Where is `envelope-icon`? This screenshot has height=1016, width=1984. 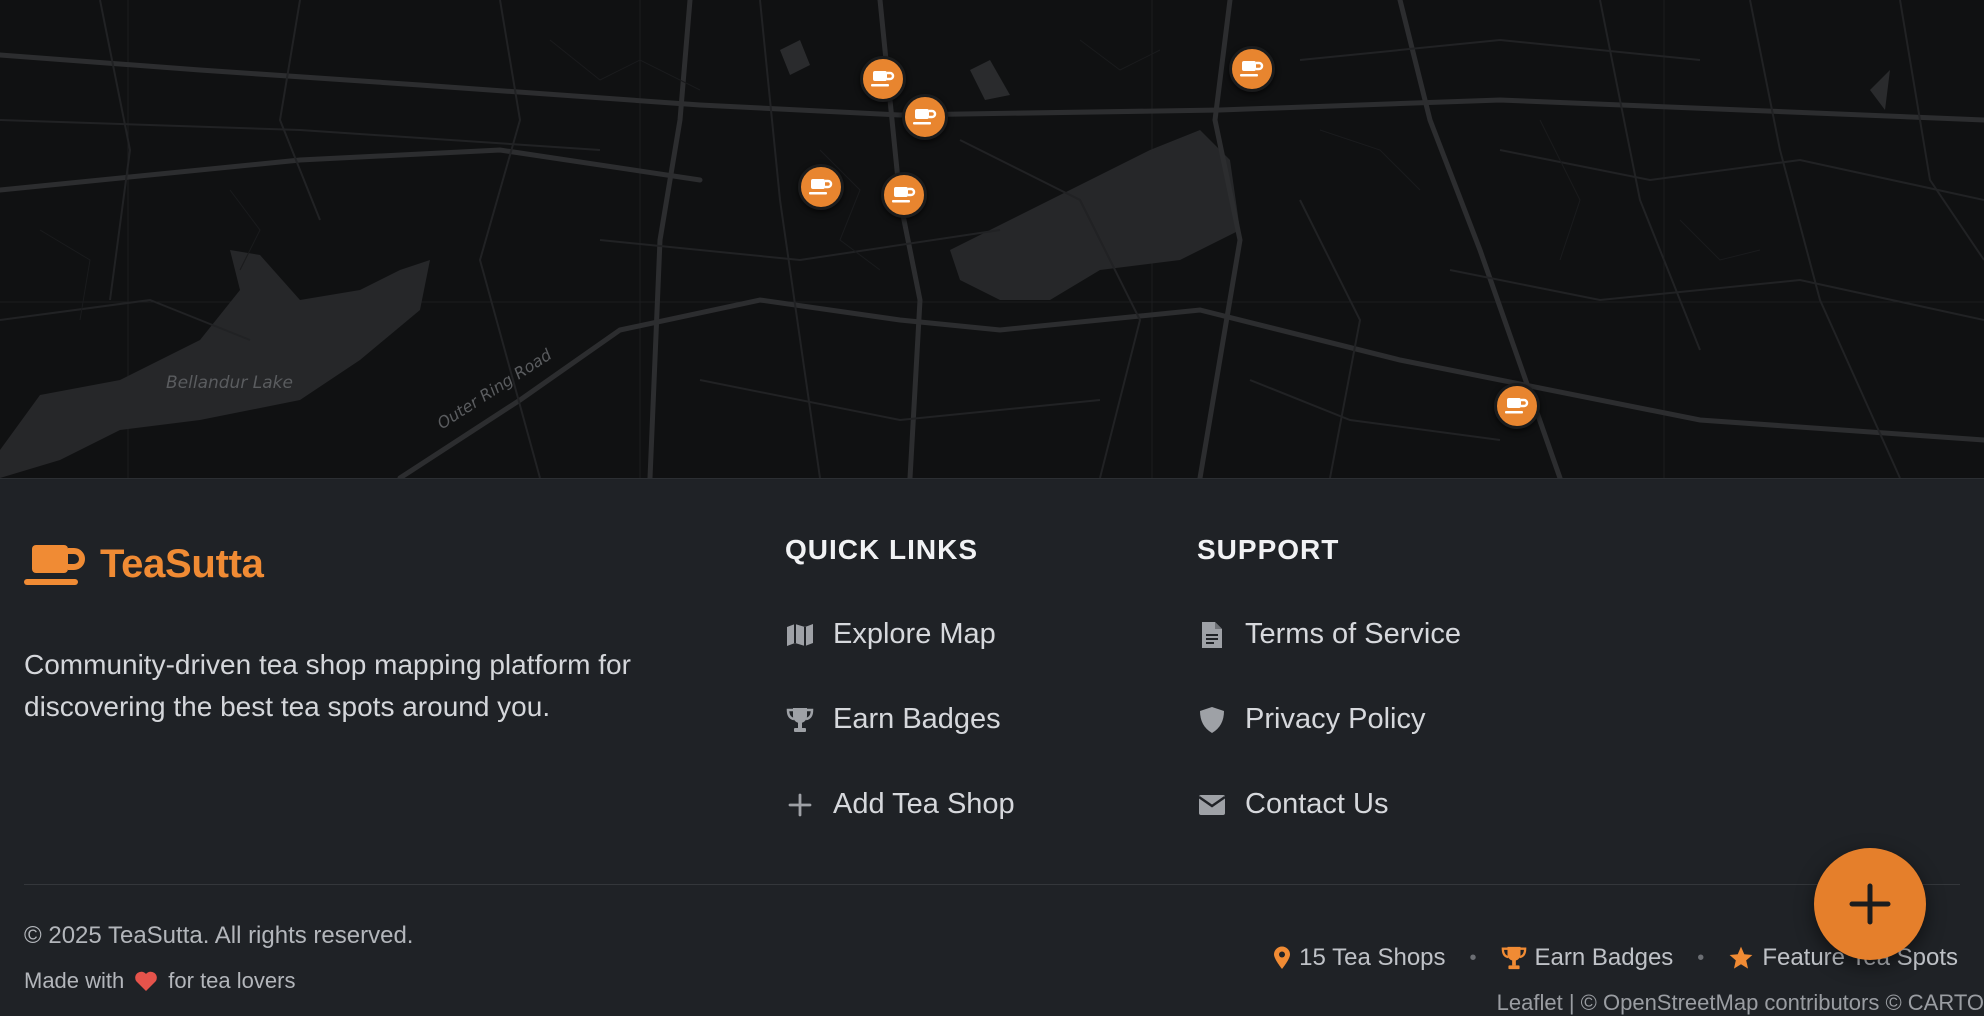
envelope-icon is located at coordinates (1212, 805).